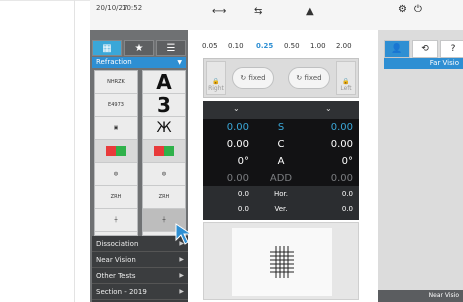 Image resolution: width=463 pixels, height=302 pixels. I want to click on right-tab-bar: 👤 ⟲ ?, so click(423, 49).